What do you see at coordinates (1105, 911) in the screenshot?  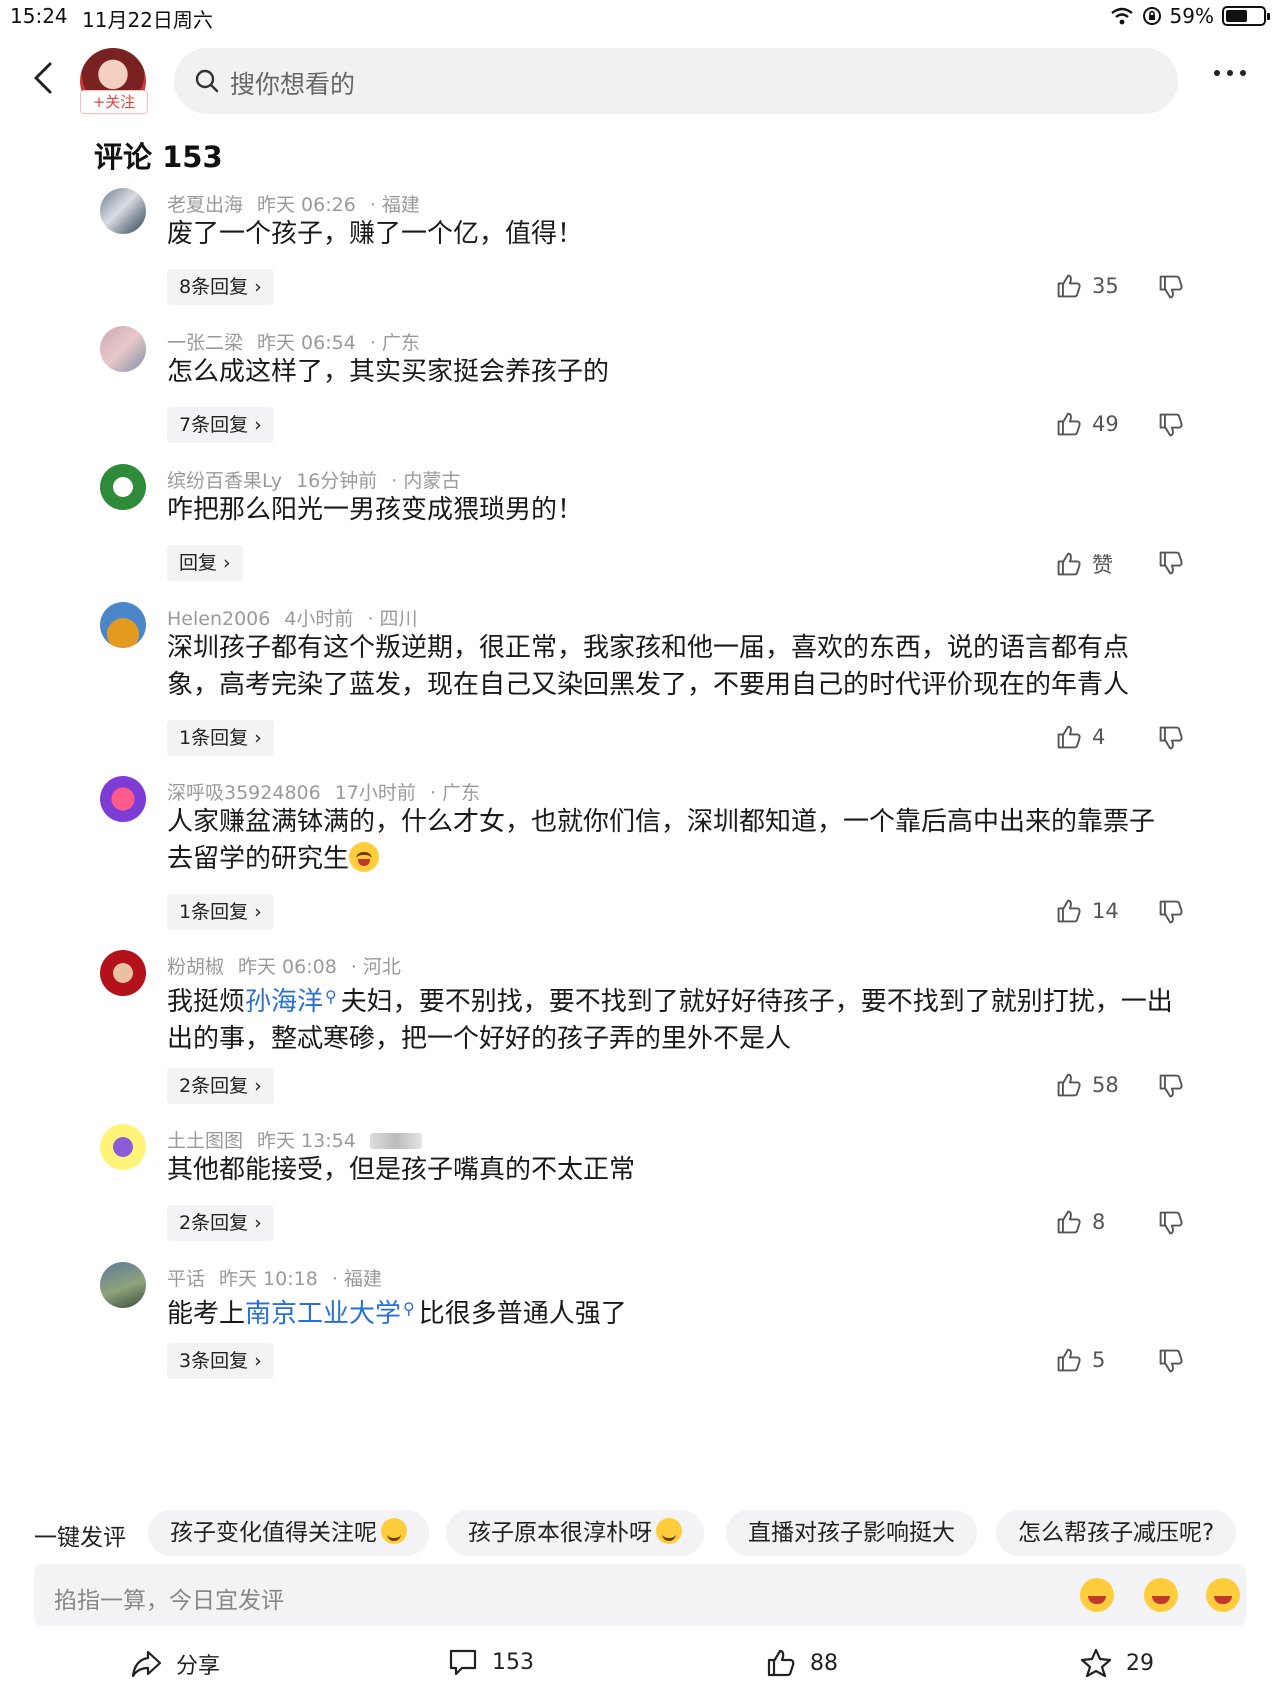 I see `comment-like-count: 14` at bounding box center [1105, 911].